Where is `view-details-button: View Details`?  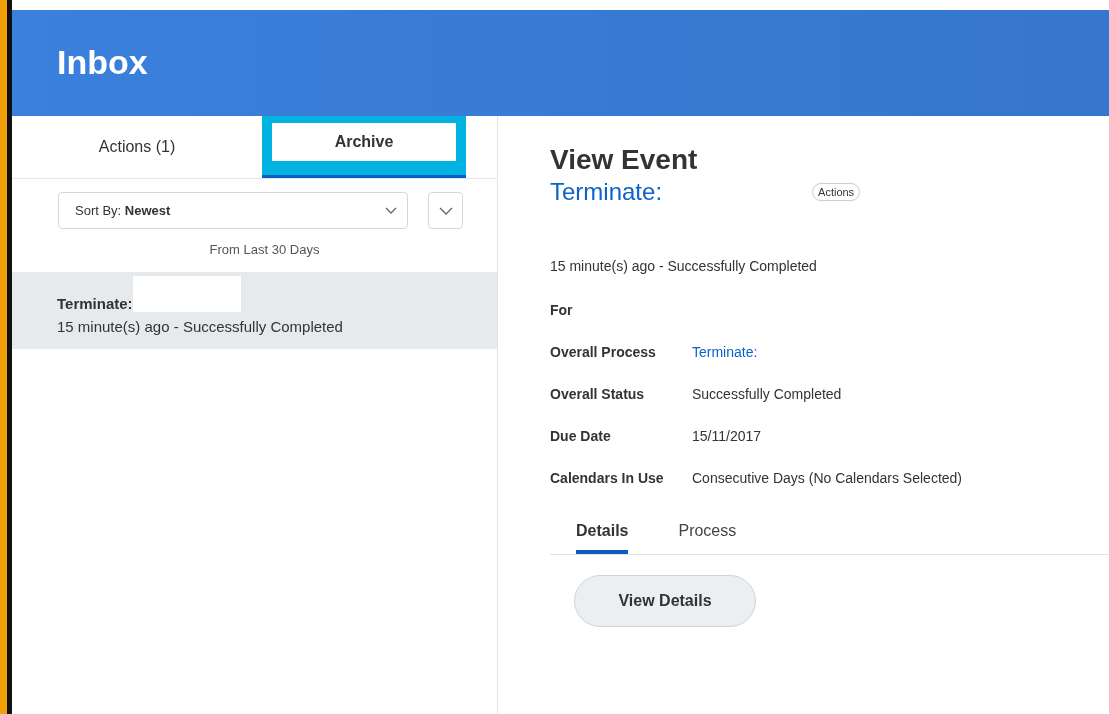
view-details-button: View Details is located at coordinates (665, 601).